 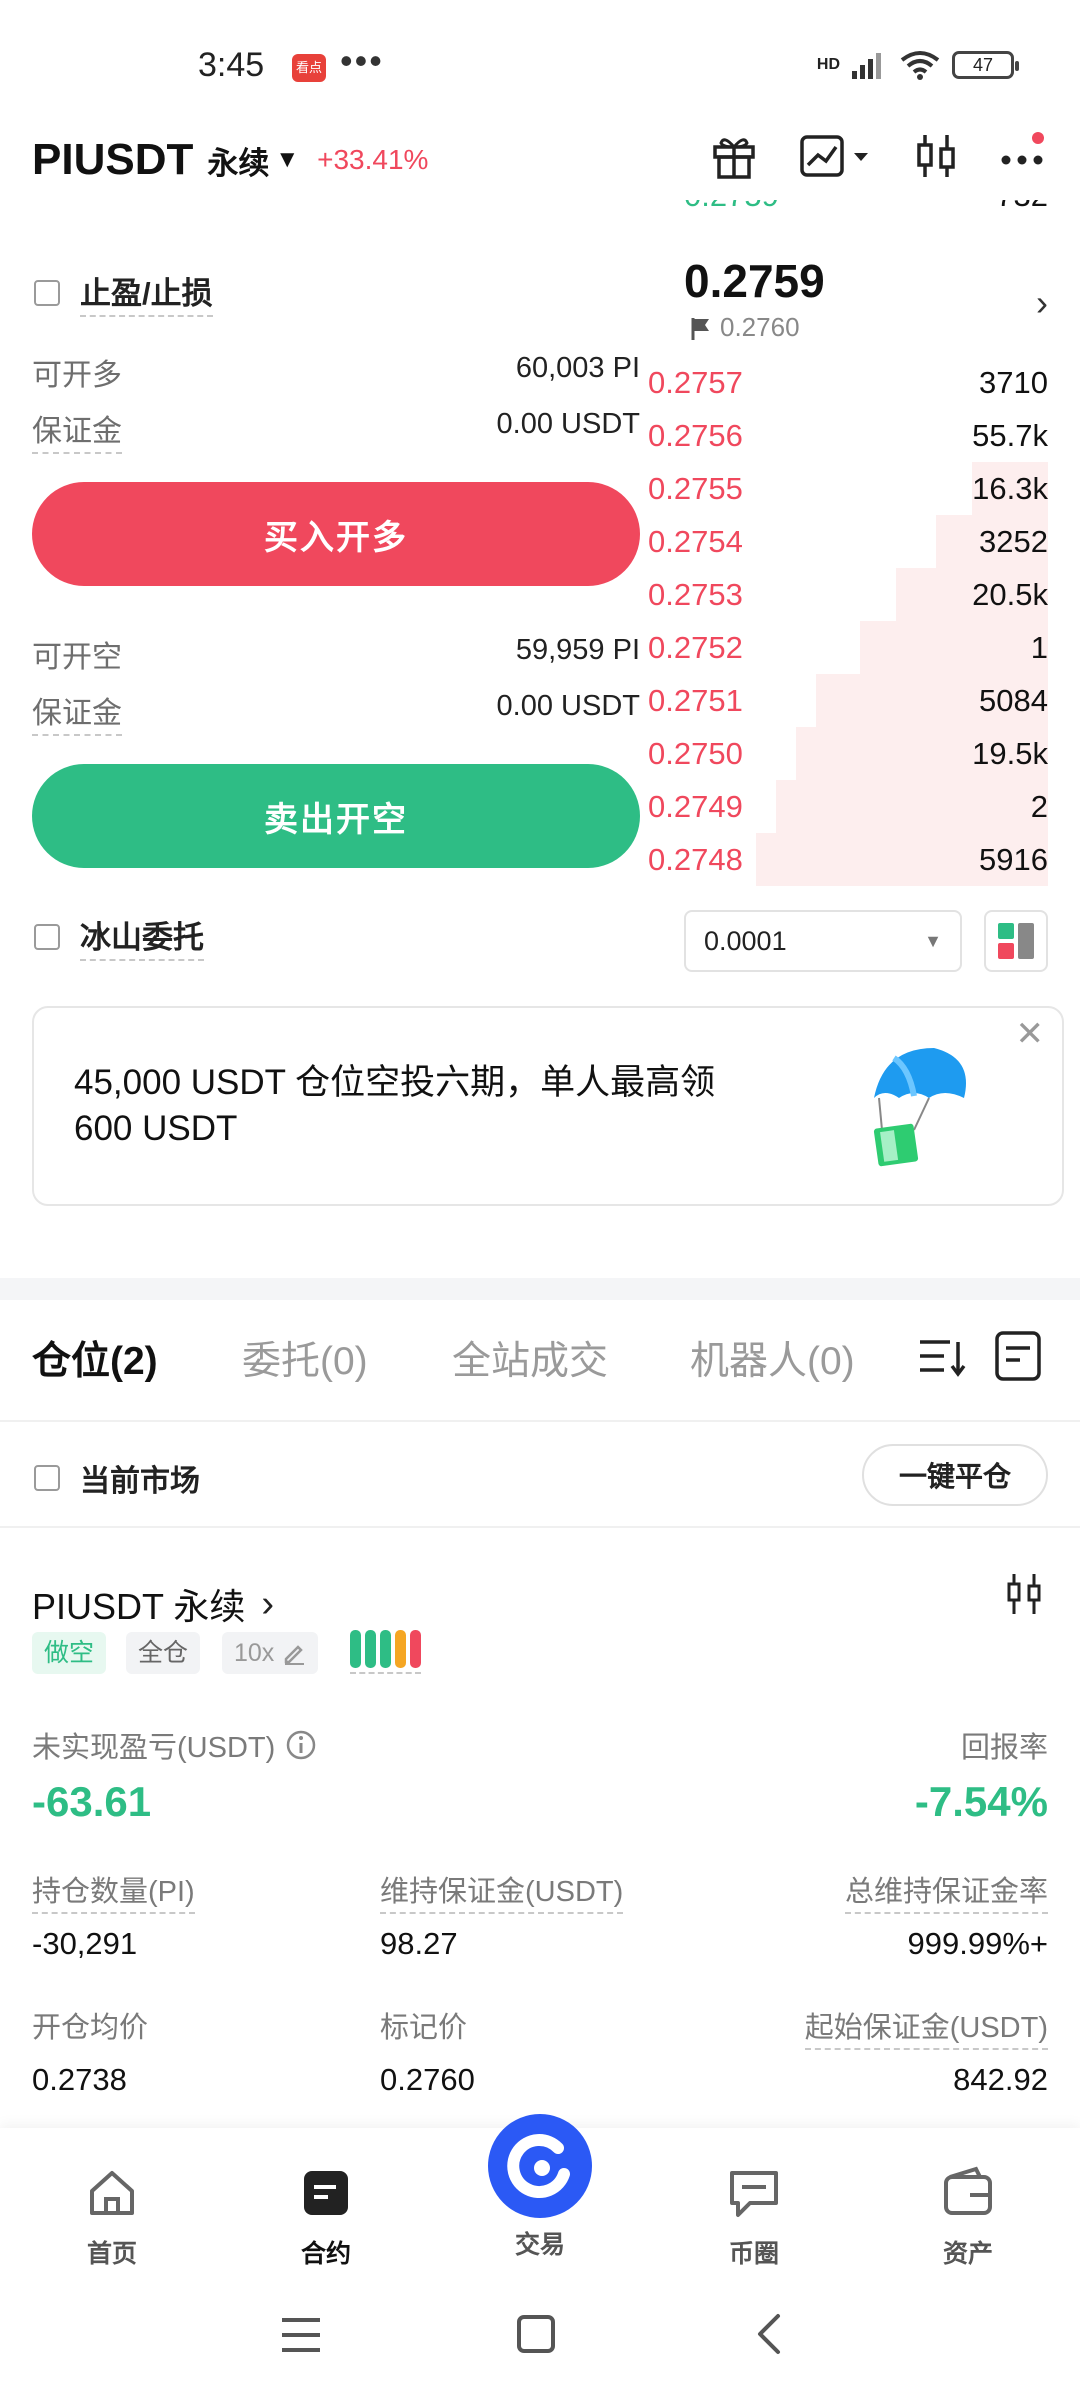 I want to click on position-chart-icon, so click(x=1024, y=1596).